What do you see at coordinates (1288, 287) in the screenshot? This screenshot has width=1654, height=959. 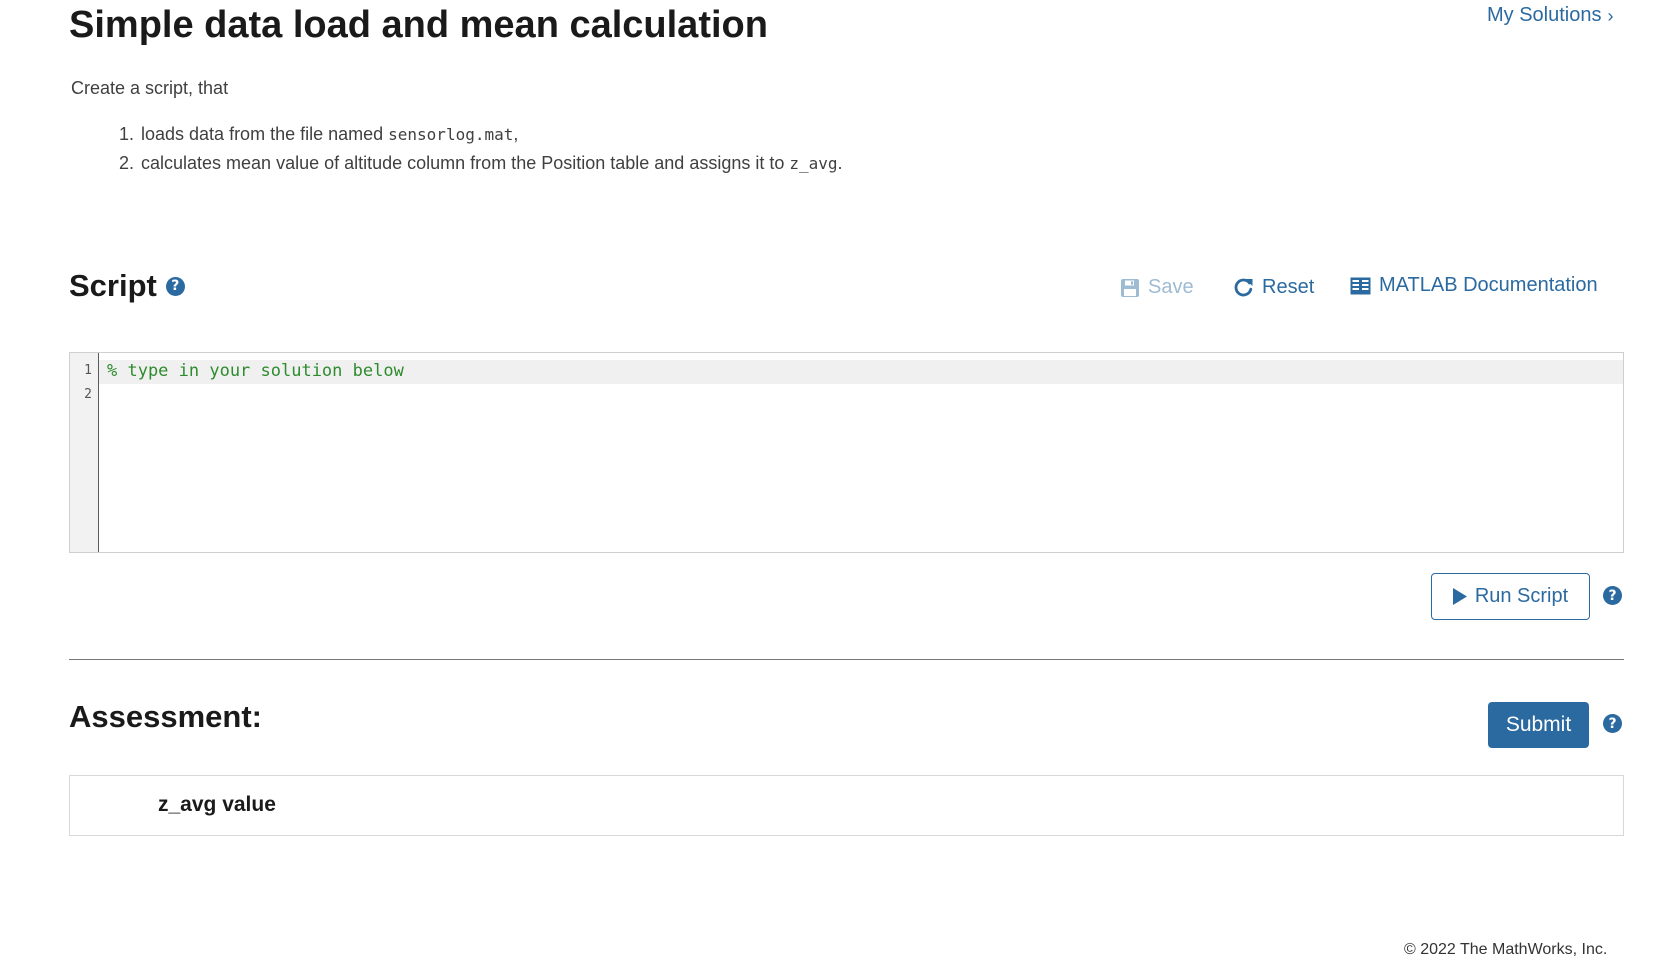 I see `reset-label: Reset` at bounding box center [1288, 287].